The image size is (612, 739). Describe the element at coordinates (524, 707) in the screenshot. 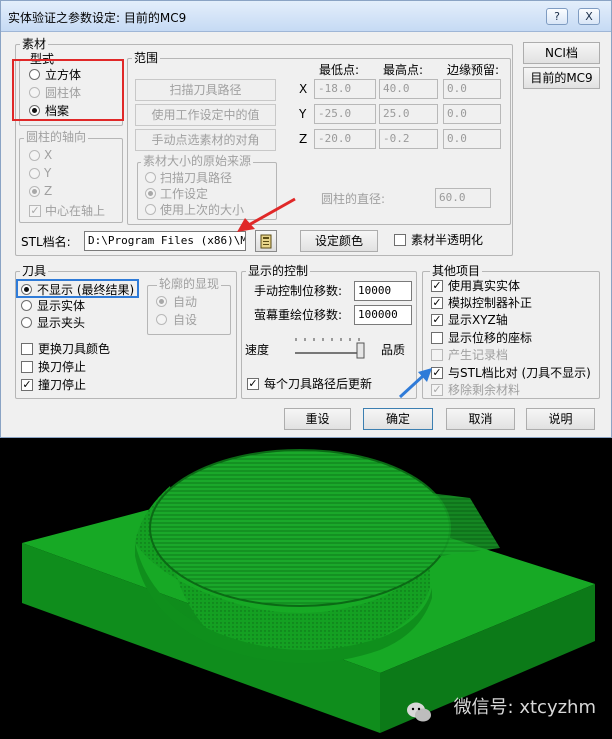

I see `watermark-text: 微信号: xtcyzhm` at that location.